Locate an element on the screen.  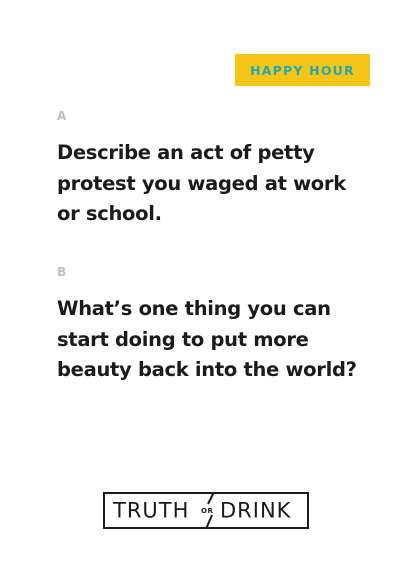
logo-word-truth: TRUTH is located at coordinates (151, 510).